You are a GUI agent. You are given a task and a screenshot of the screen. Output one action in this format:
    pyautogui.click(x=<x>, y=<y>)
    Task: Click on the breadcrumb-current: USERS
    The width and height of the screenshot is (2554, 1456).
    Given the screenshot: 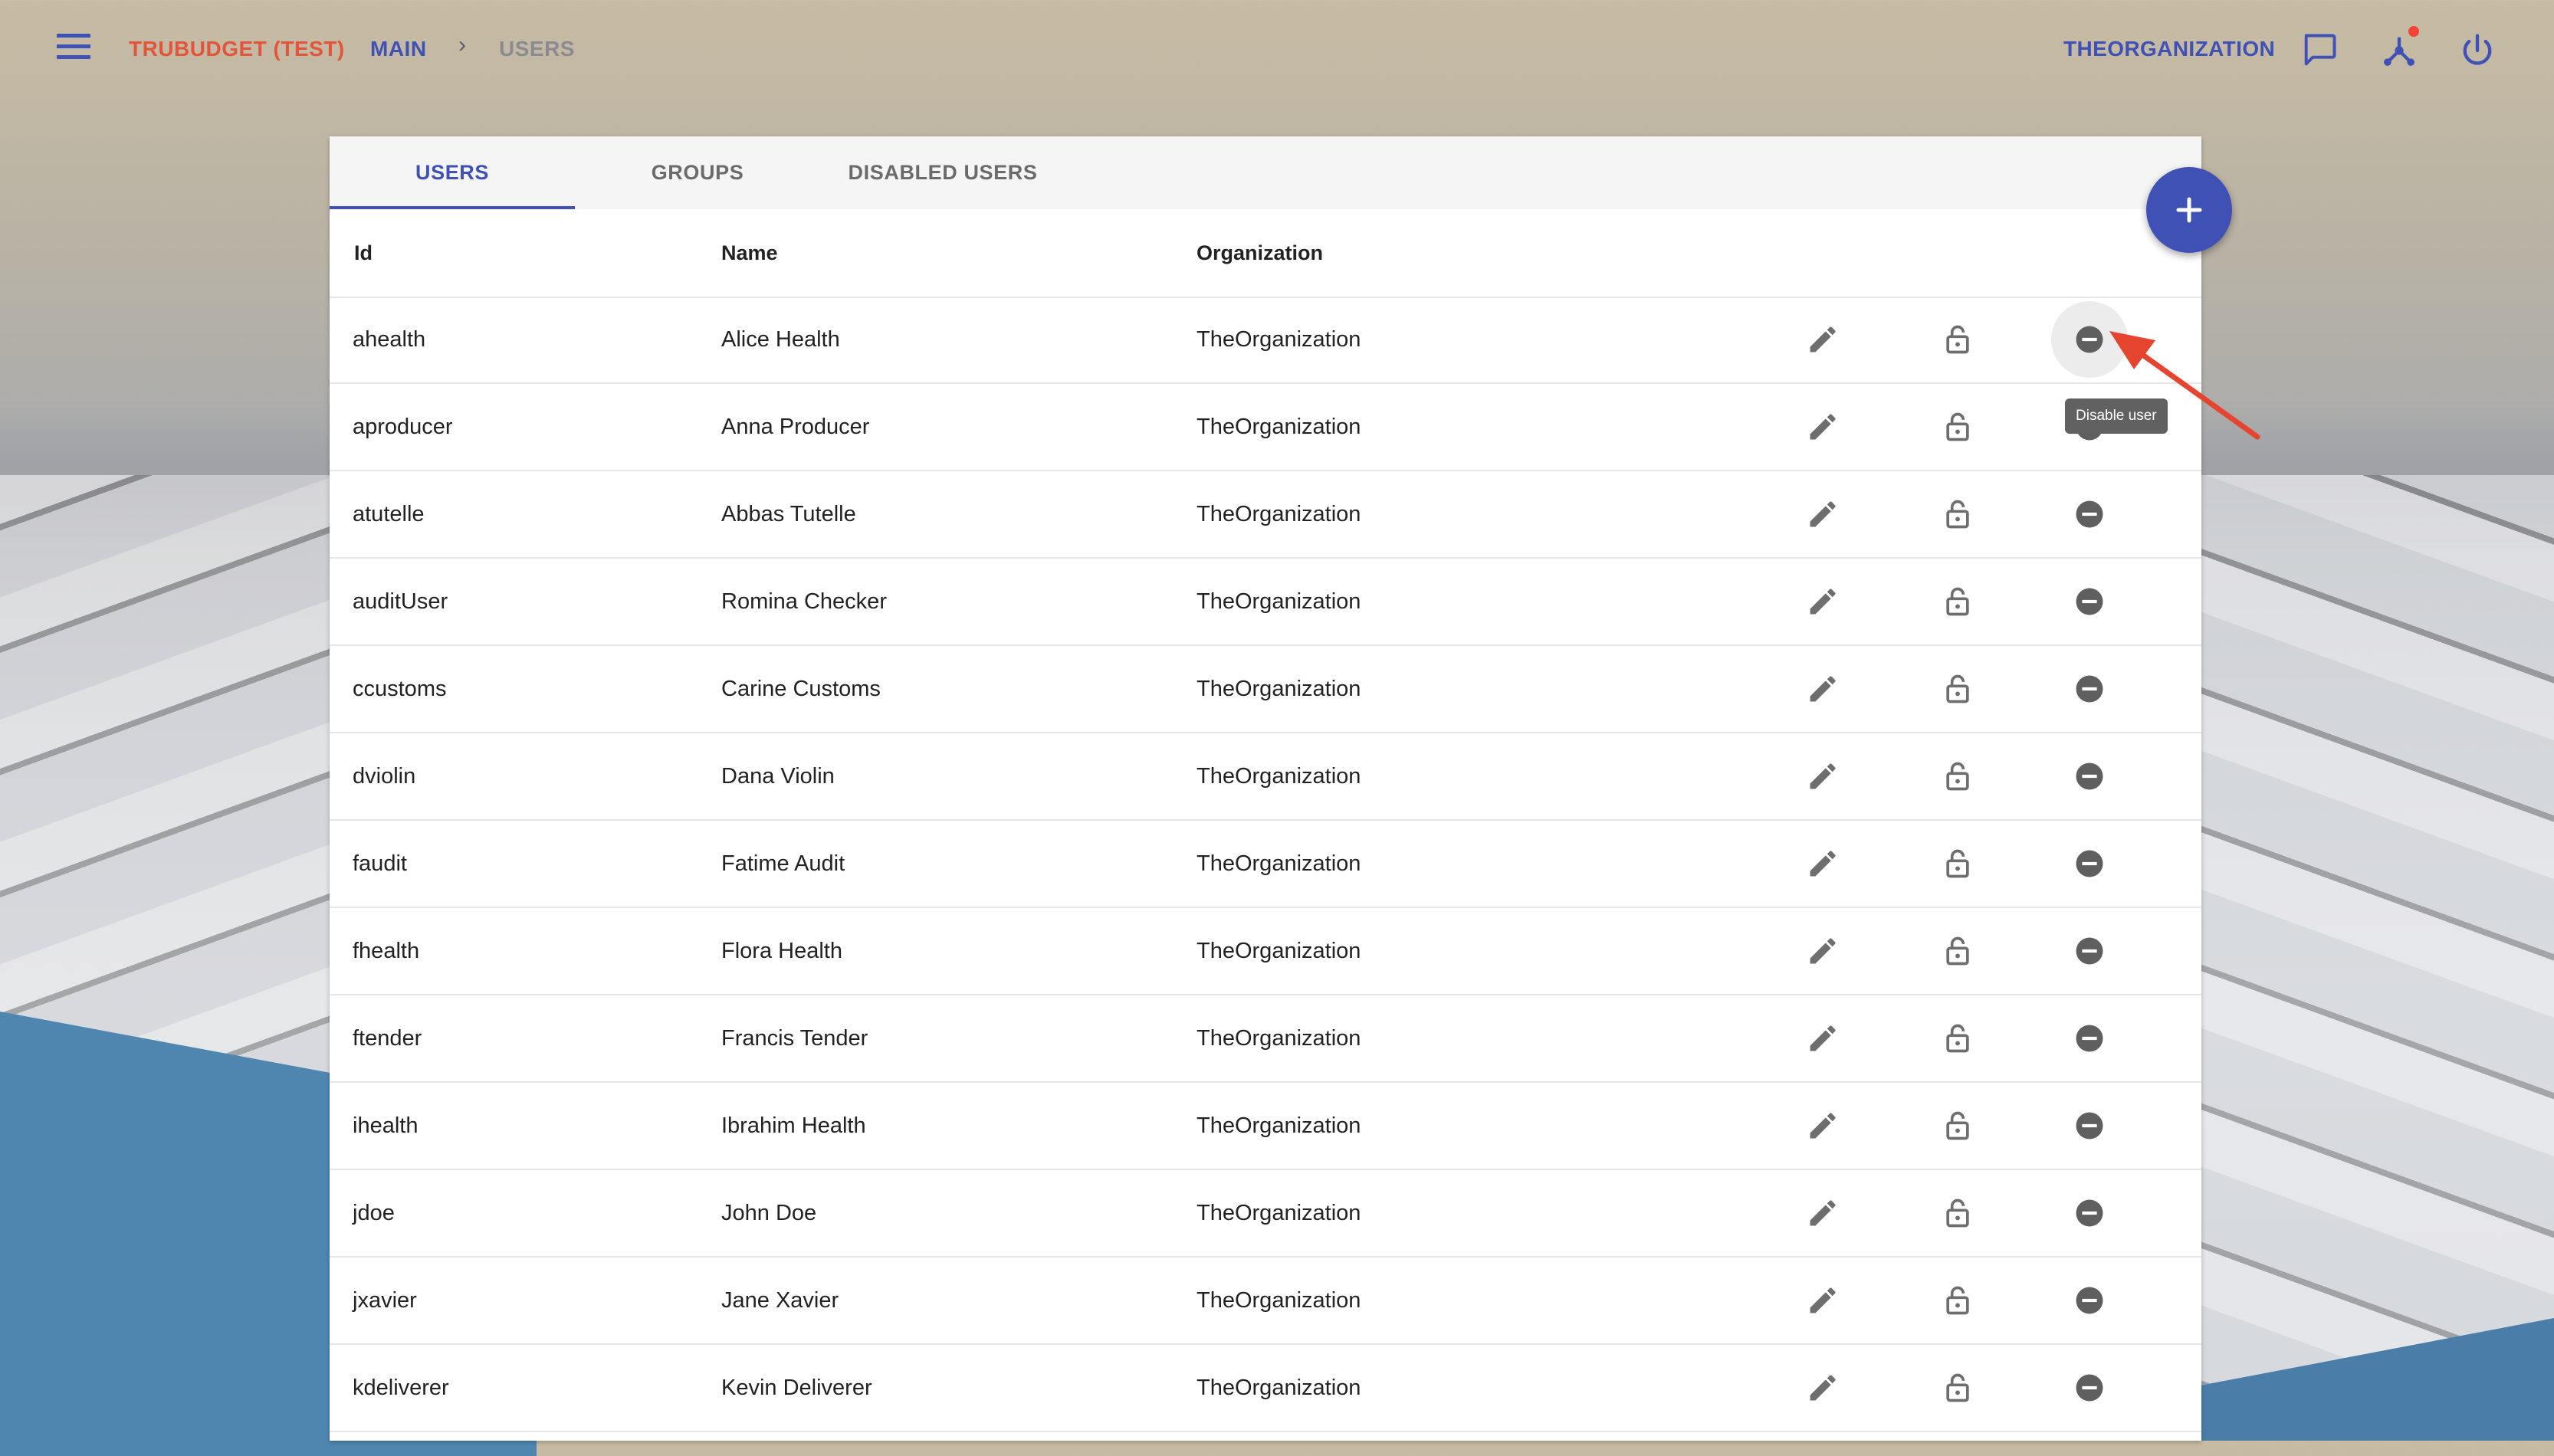 What is the action you would take?
    pyautogui.click(x=537, y=49)
    